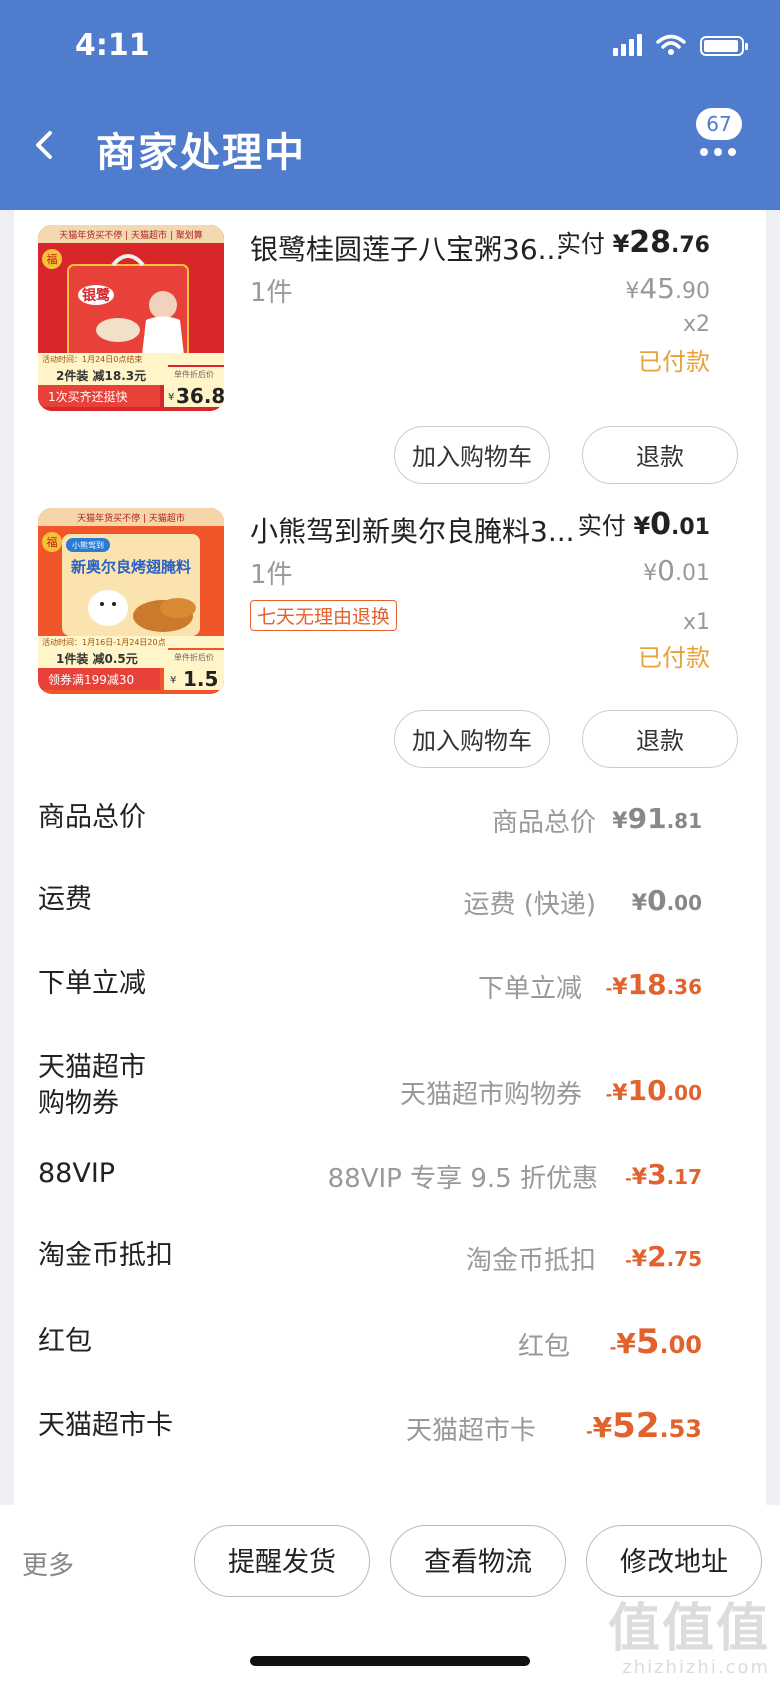 The width and height of the screenshot is (780, 1688). I want to click on summary-label: 运费, so click(65, 899).